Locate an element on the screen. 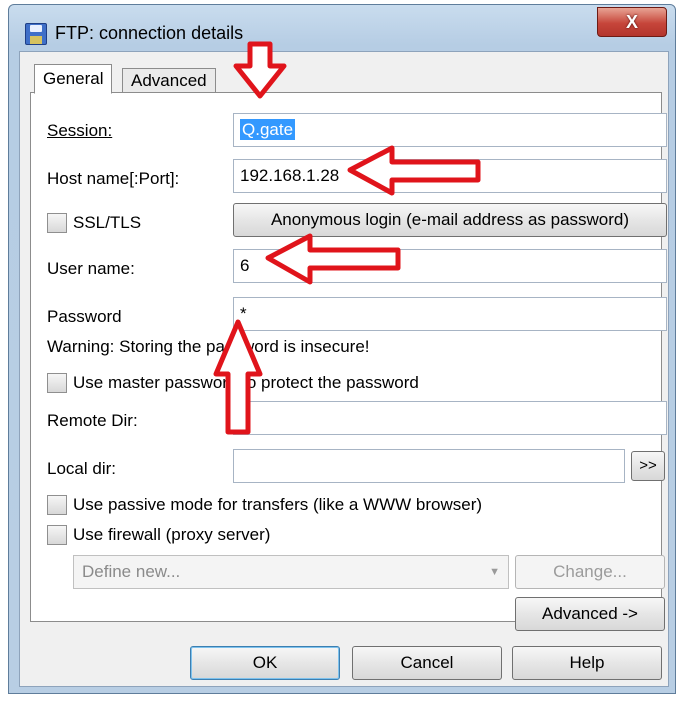  annotation-arrow-left-host is located at coordinates (414, 170).